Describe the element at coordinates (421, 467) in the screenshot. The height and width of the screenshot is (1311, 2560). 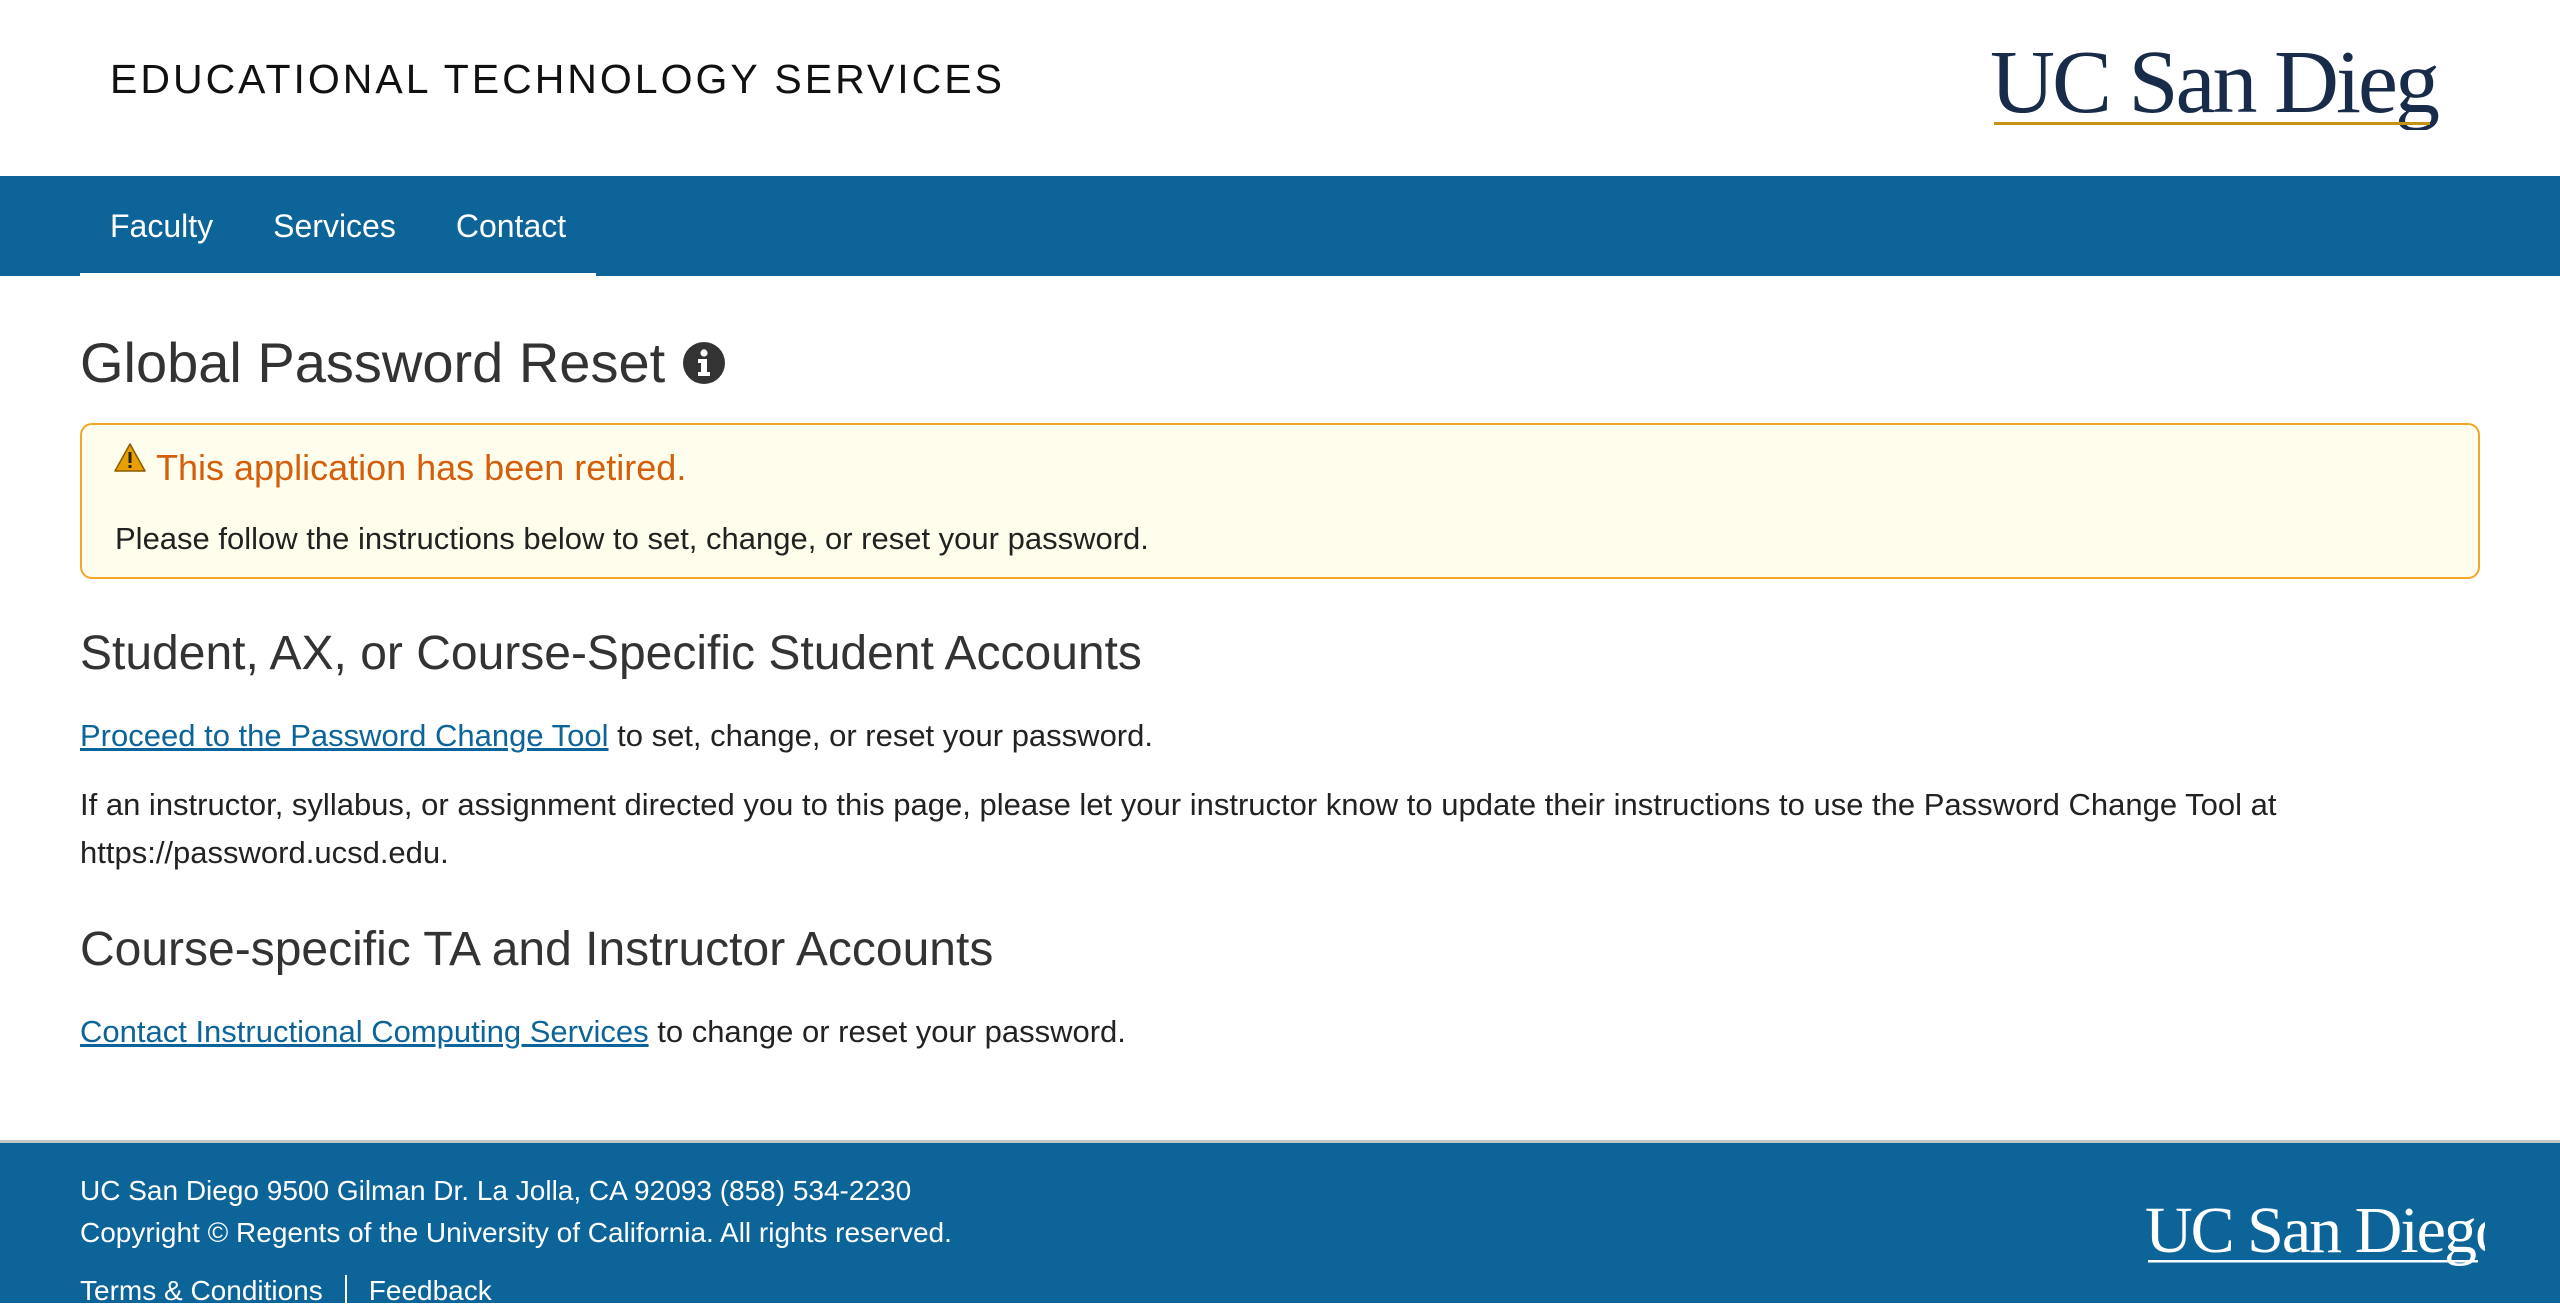
I see `alert-heading: This application has been retired.` at that location.